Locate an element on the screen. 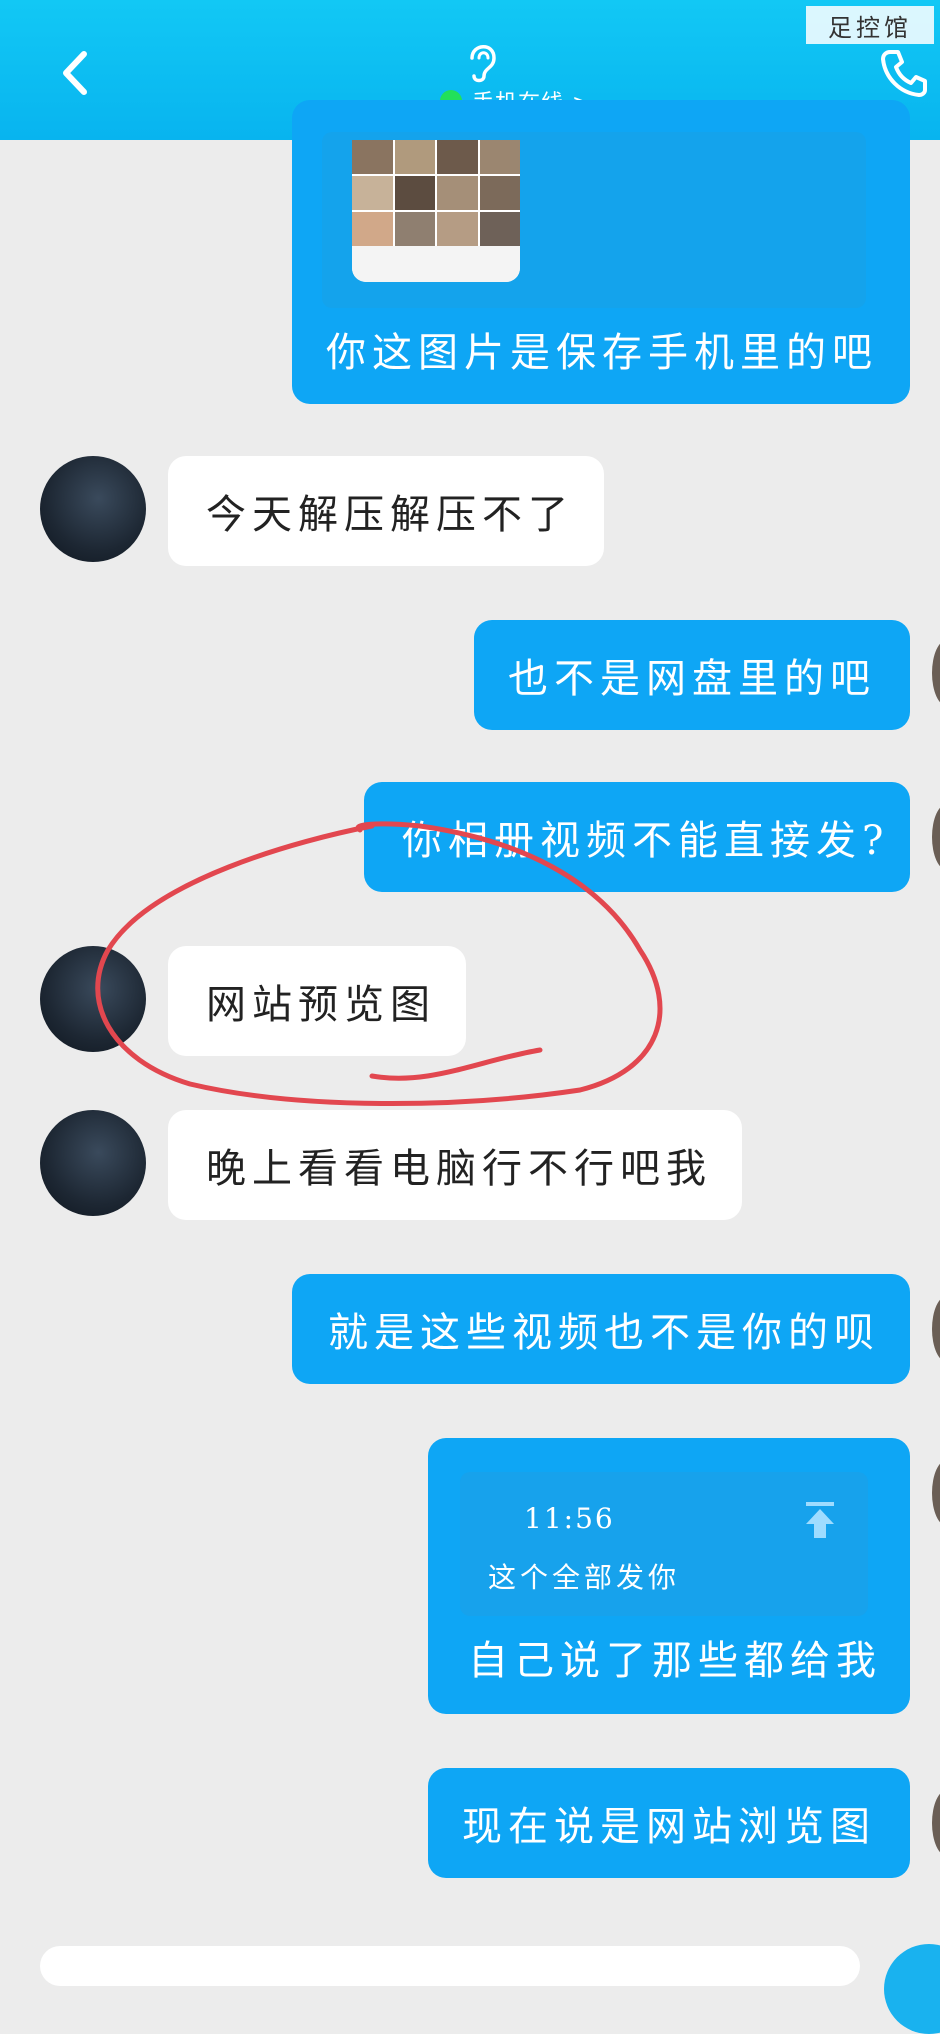 Image resolution: width=940 pixels, height=2034 pixels. message-text: 就是这些视频也不是你的呗 is located at coordinates (604, 1333).